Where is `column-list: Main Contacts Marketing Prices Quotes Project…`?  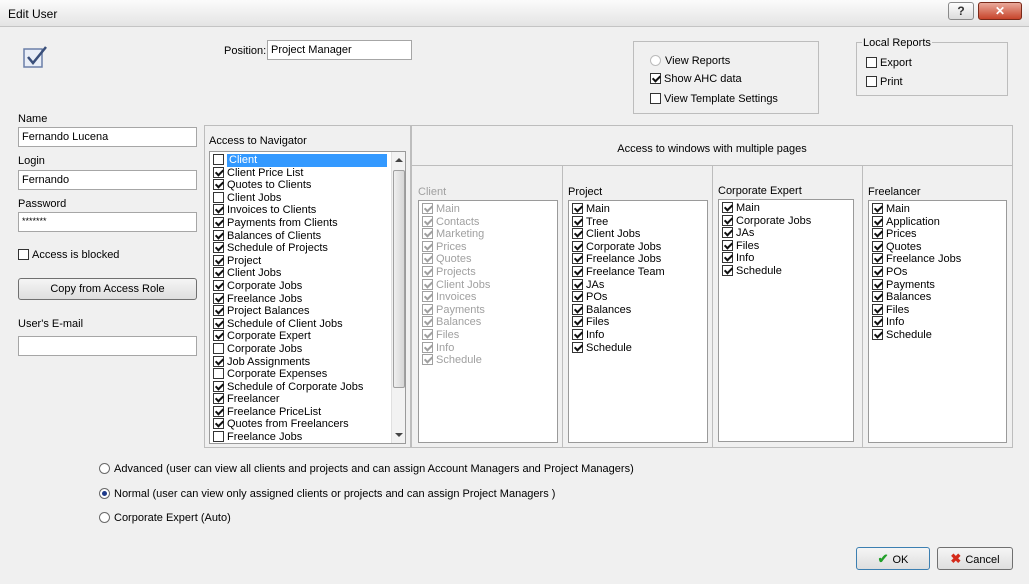 column-list: Main Contacts Marketing Prices Quotes Project… is located at coordinates (488, 321).